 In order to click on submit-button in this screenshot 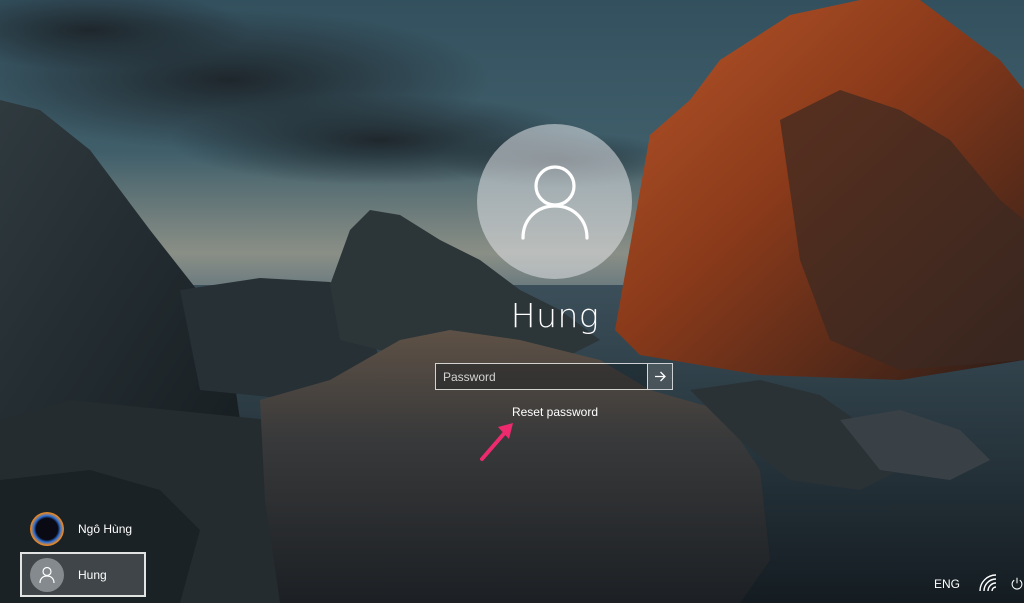, I will do `click(659, 376)`.